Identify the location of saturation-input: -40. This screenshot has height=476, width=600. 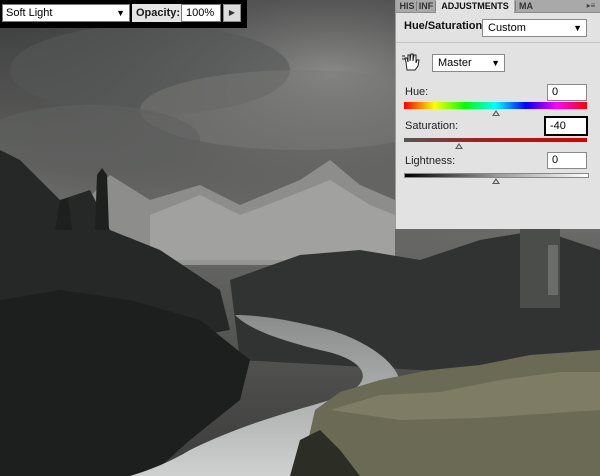
(566, 126).